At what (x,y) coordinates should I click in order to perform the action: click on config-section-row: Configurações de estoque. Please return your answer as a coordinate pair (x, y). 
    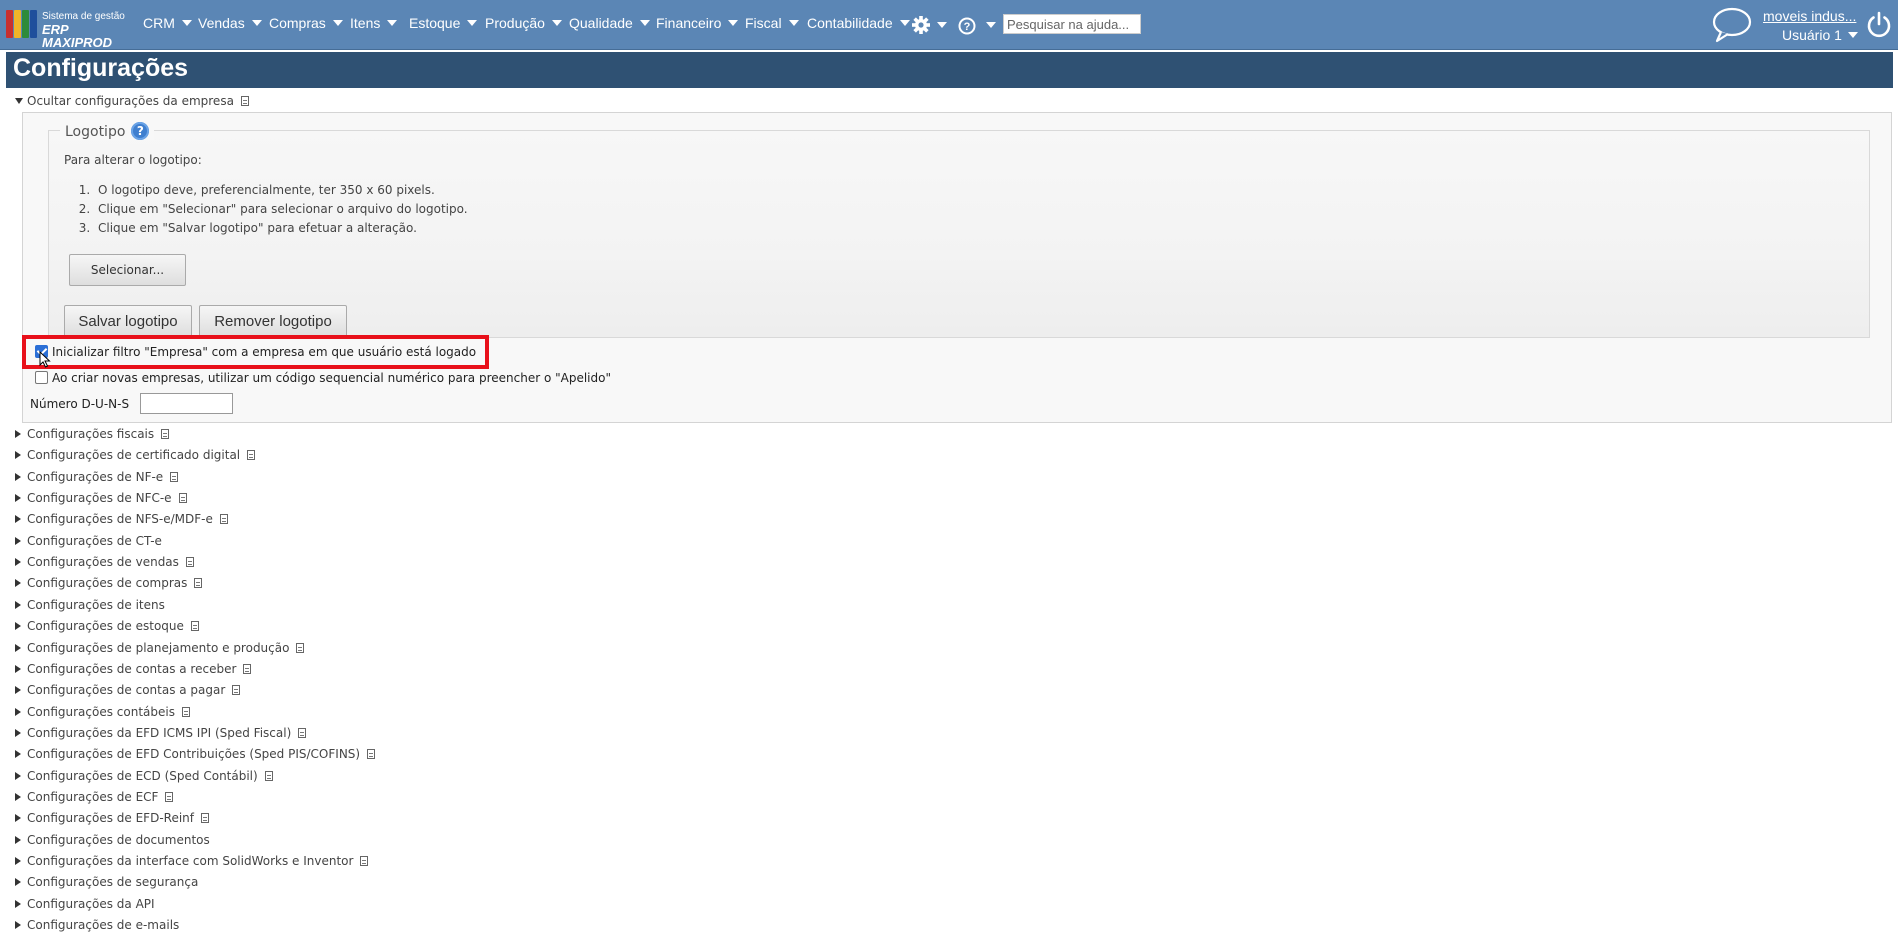
    Looking at the image, I should click on (107, 626).